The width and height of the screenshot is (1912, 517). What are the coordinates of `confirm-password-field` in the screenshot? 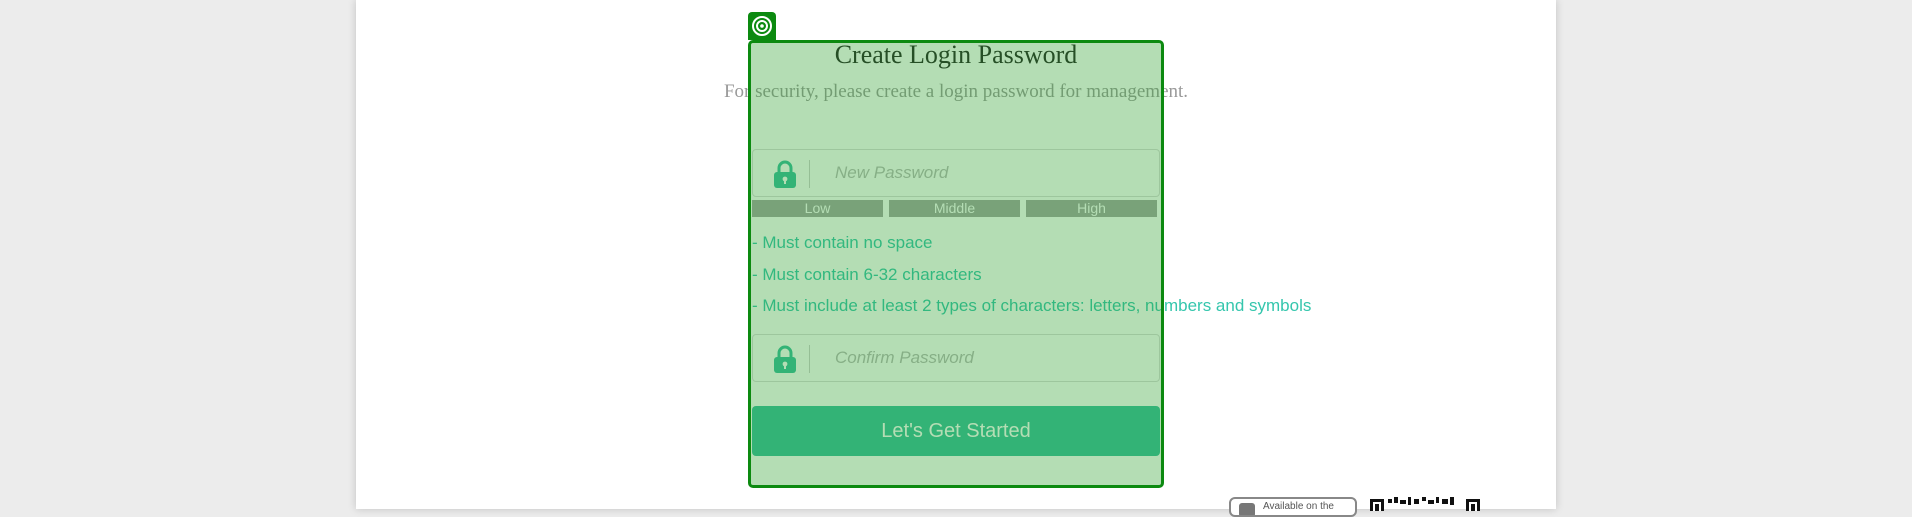 It's located at (956, 358).